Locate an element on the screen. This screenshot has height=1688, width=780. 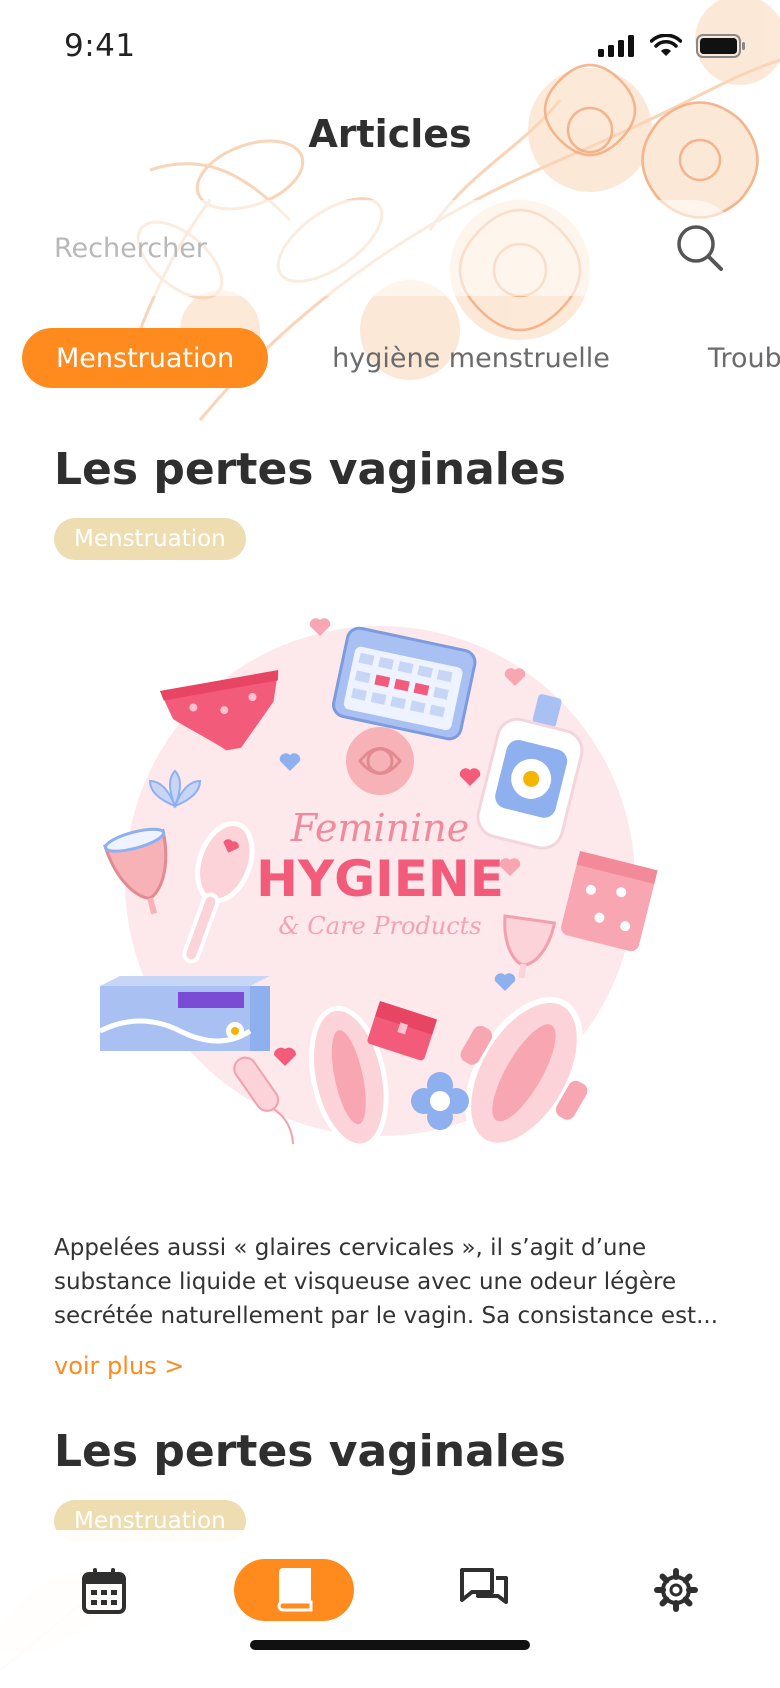
calendar-icon is located at coordinates (104, 1590).